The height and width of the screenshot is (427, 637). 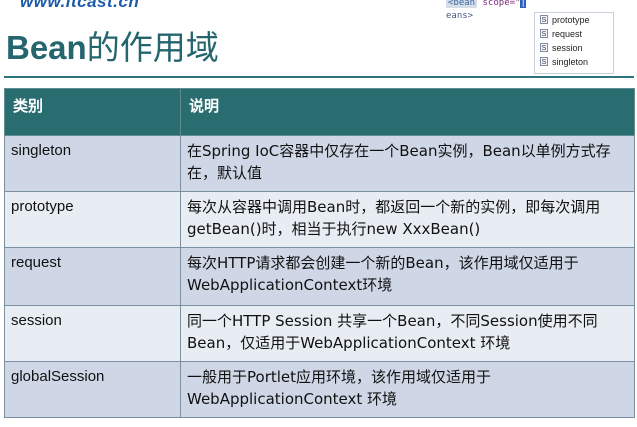 I want to click on page-title: Bean的作用域, so click(x=112, y=48).